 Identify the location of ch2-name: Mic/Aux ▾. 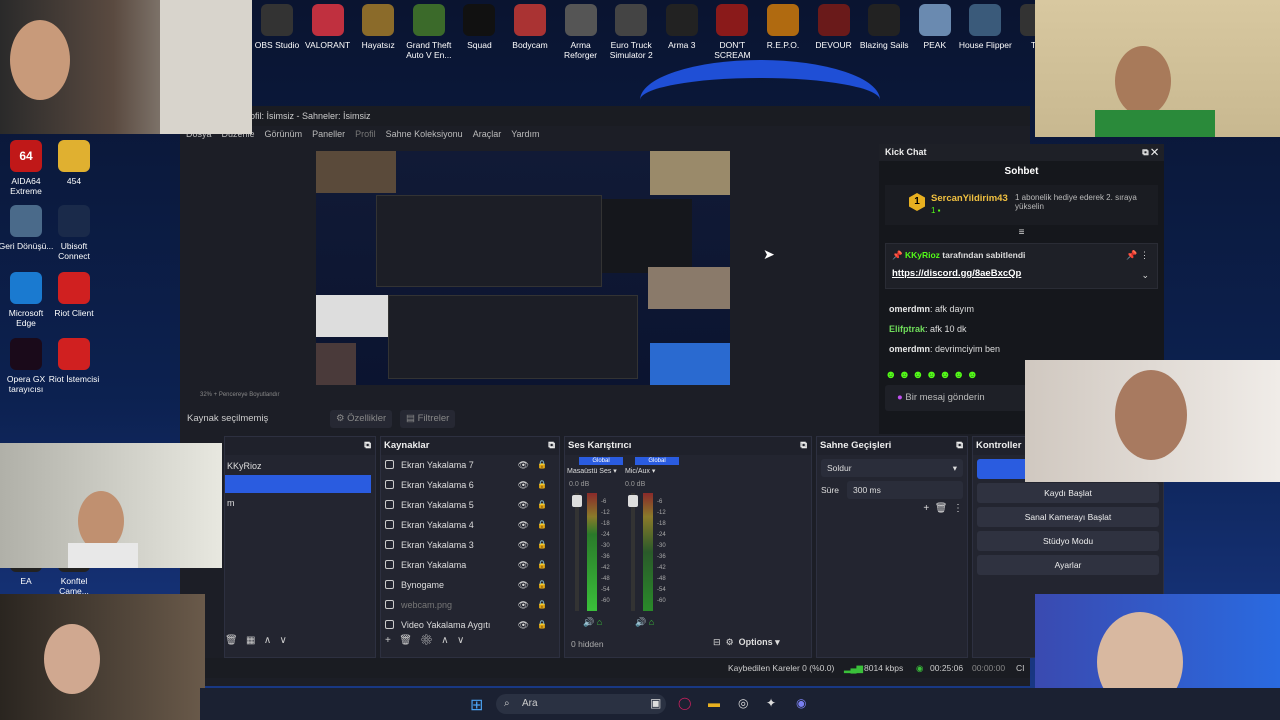
(640, 471).